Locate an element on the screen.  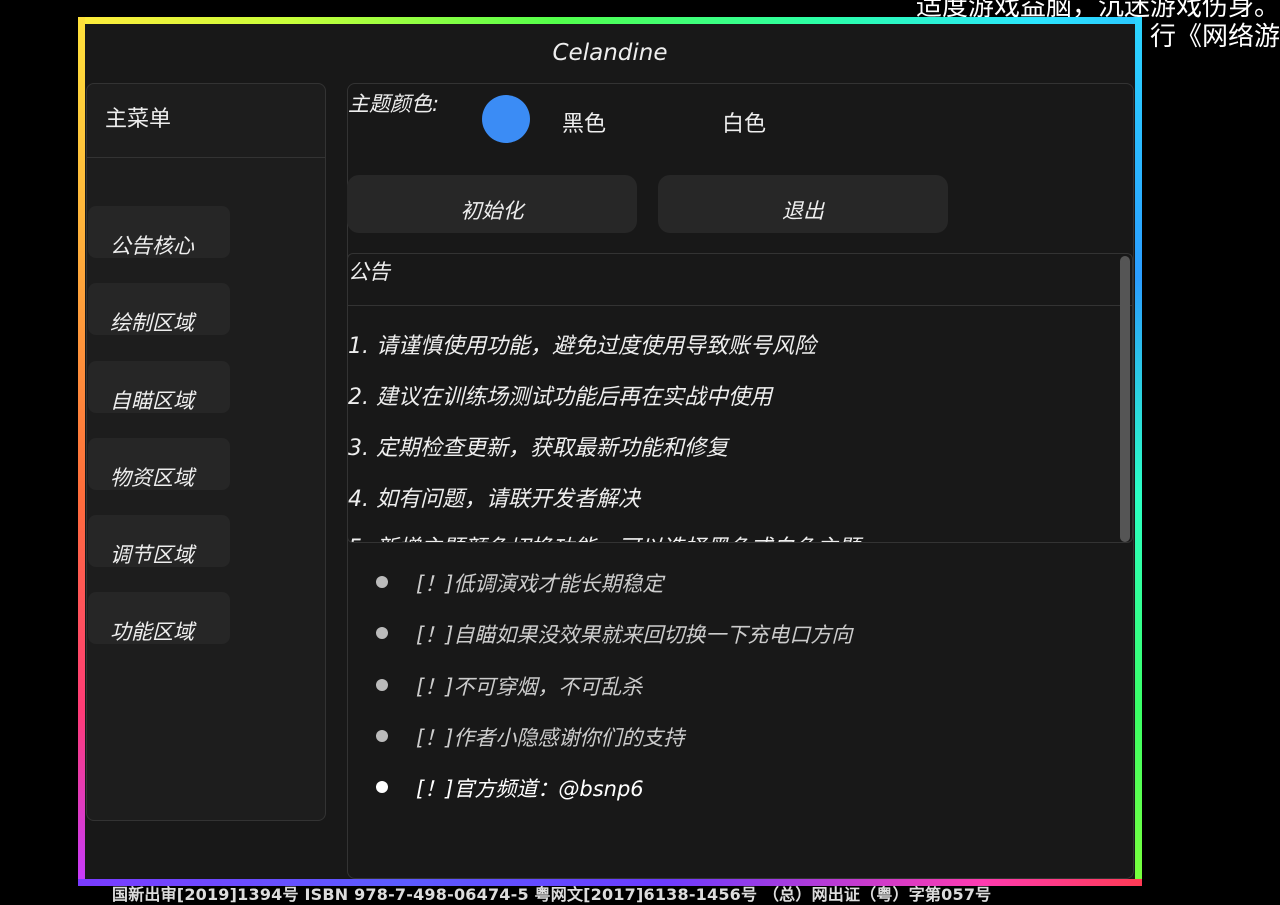
sidebar-item-supplies: 物资区域 is located at coordinates (159, 464).